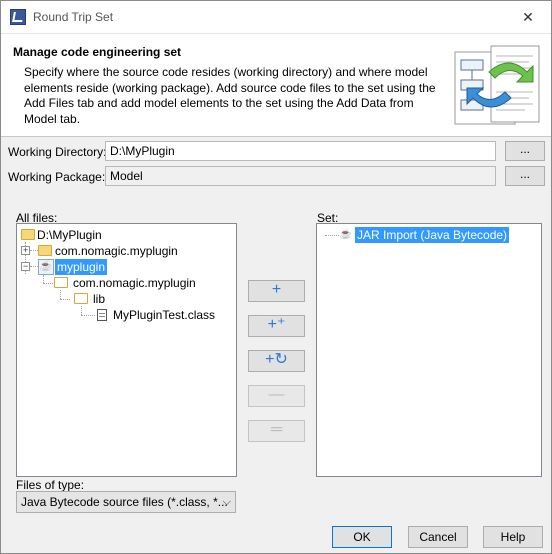 The image size is (552, 554). I want to click on add-all-button: +⁺, so click(276, 326).